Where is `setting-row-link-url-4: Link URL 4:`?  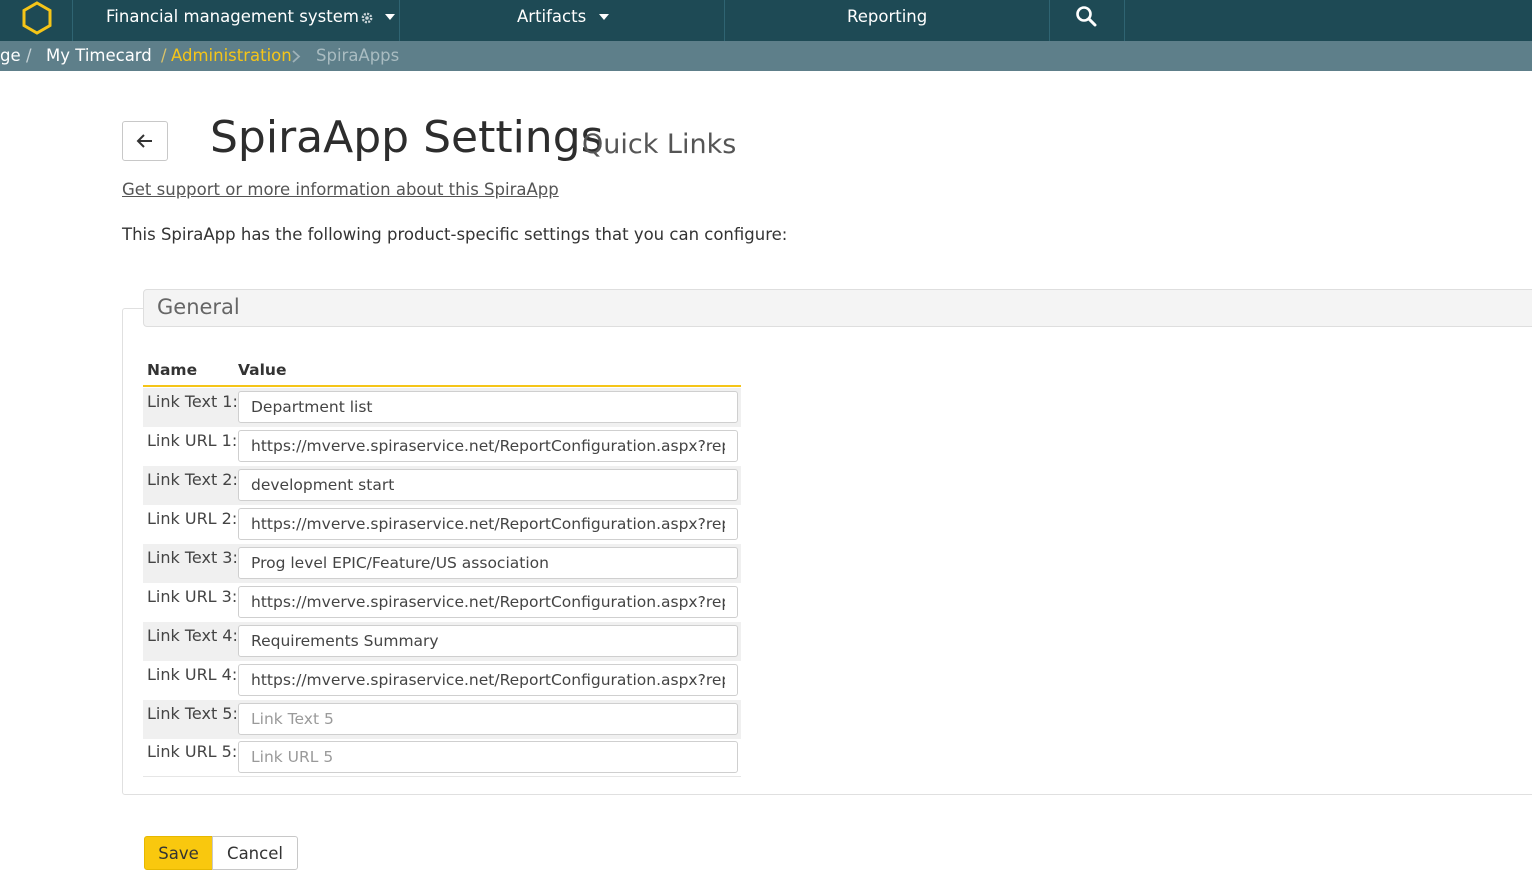
setting-row-link-url-4: Link URL 4: is located at coordinates (442, 680).